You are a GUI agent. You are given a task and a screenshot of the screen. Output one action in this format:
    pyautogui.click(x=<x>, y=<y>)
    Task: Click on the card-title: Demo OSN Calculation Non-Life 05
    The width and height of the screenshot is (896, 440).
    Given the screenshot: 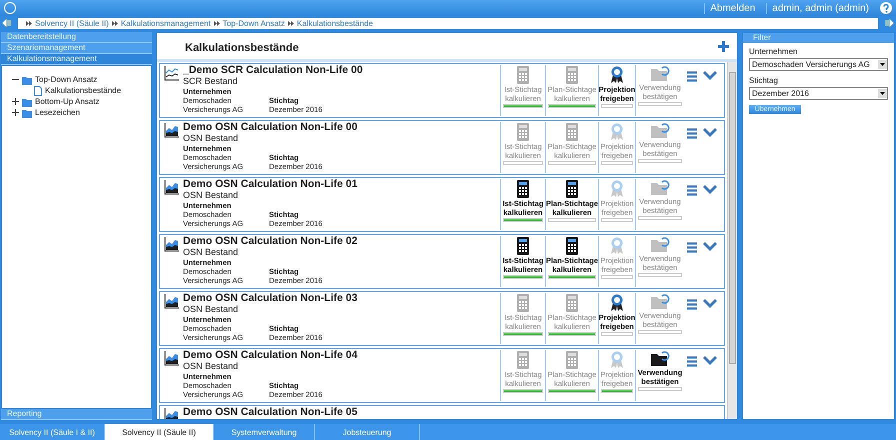 What is the action you would take?
    pyautogui.click(x=270, y=412)
    